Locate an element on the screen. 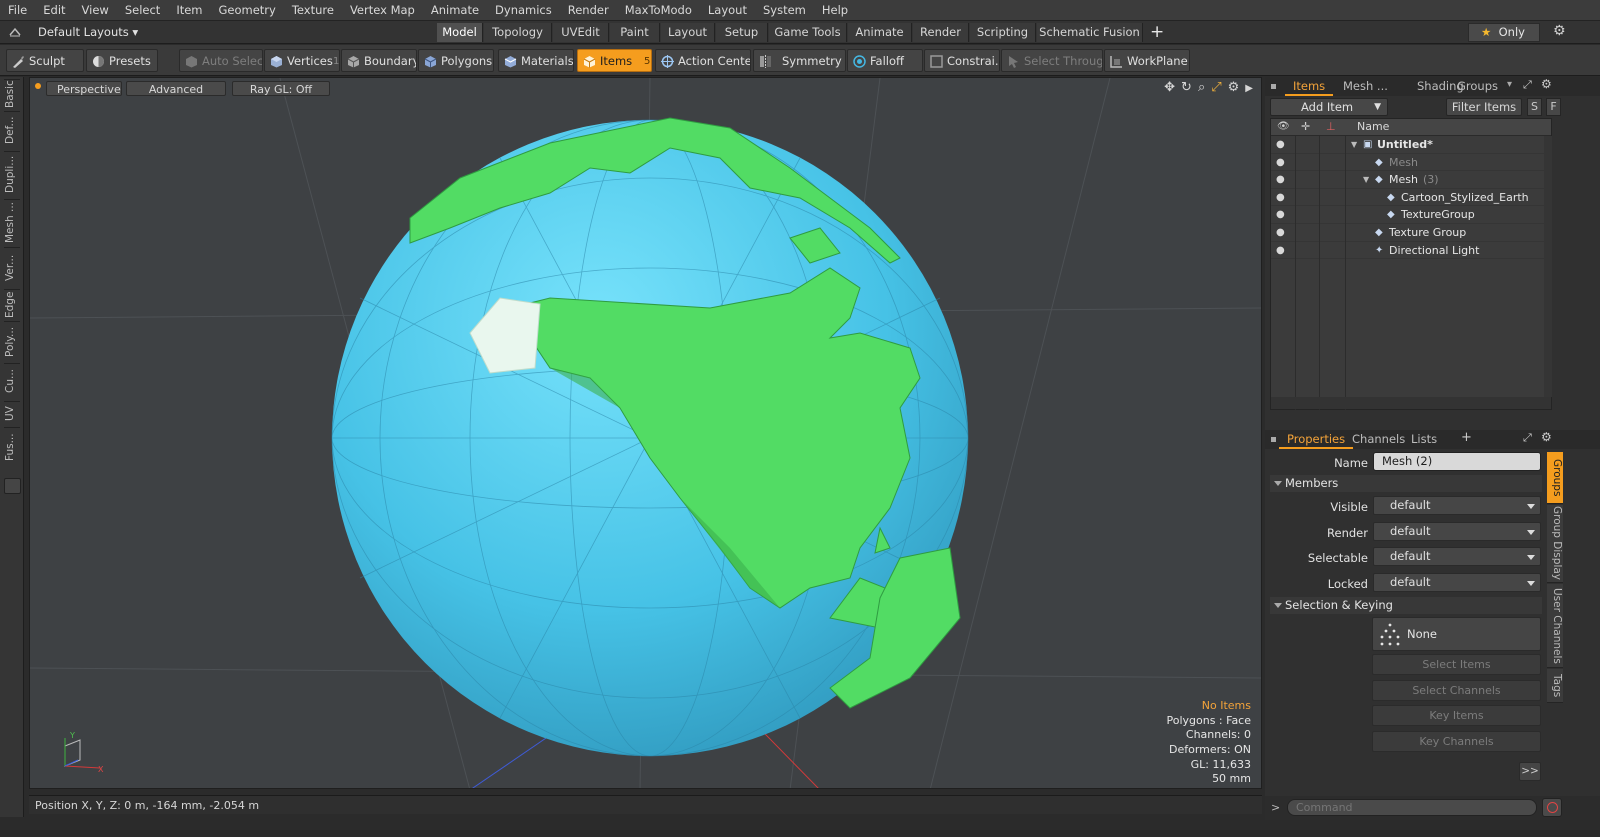 The width and height of the screenshot is (1600, 837). polygons-button: Polygons is located at coordinates (456, 60).